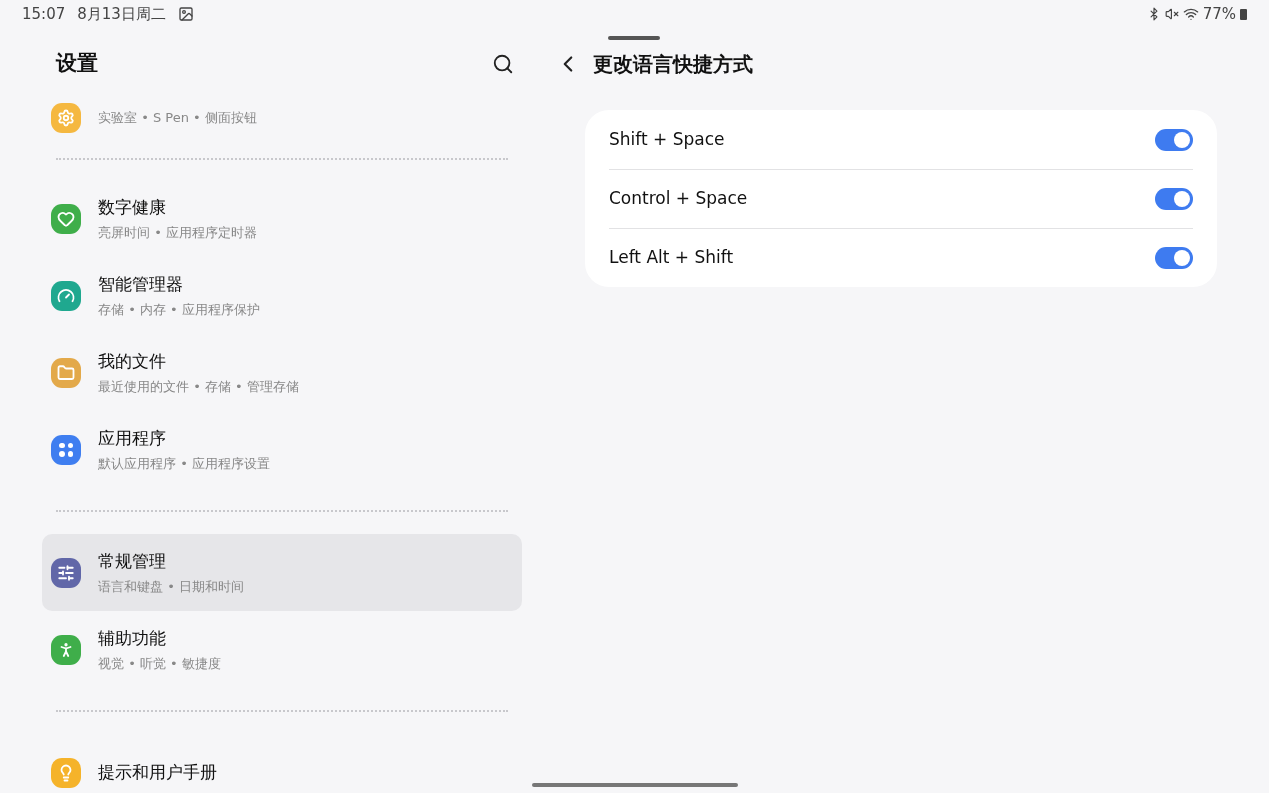  I want to click on image-icon, so click(185, 14).